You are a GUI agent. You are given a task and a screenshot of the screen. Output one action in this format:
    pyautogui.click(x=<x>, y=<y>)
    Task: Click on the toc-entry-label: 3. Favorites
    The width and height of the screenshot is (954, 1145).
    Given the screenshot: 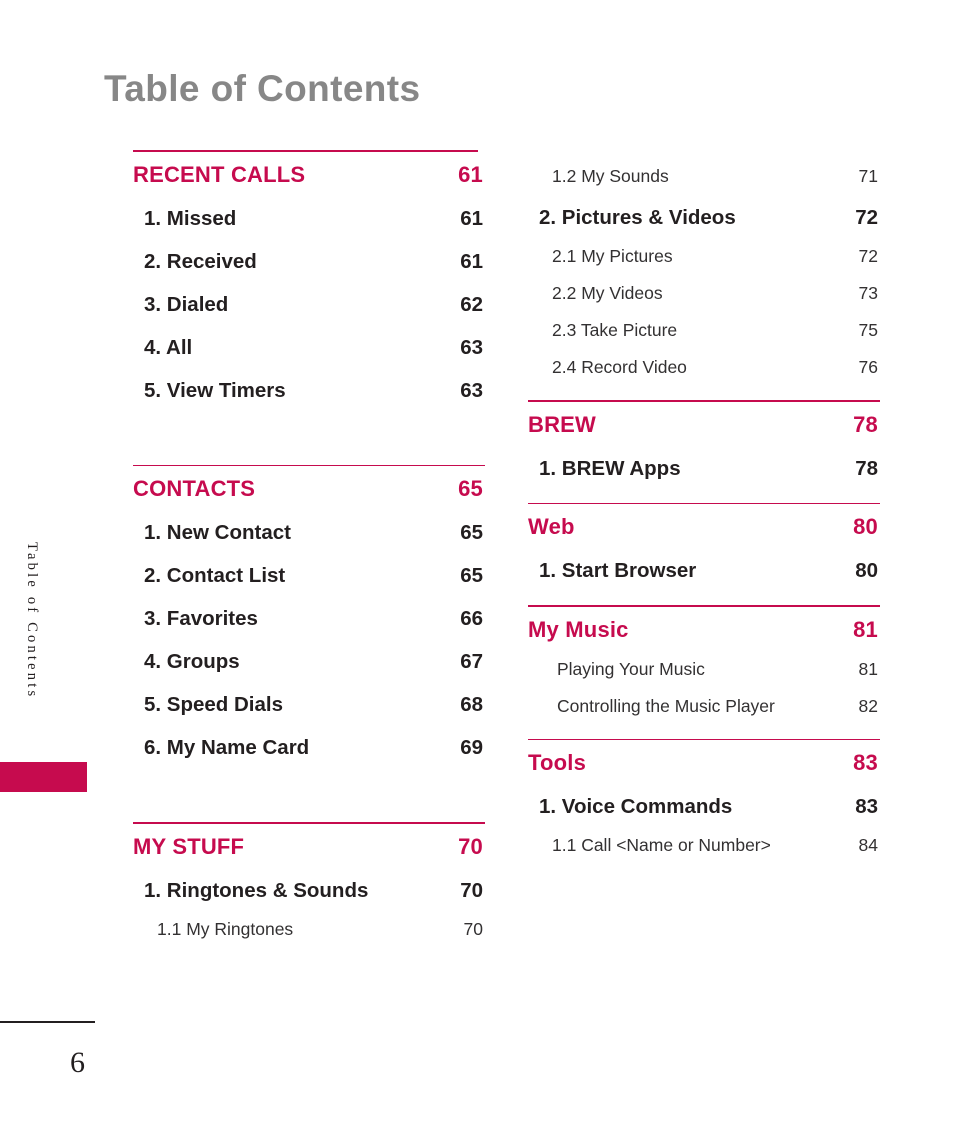 What is the action you would take?
    pyautogui.click(x=201, y=619)
    